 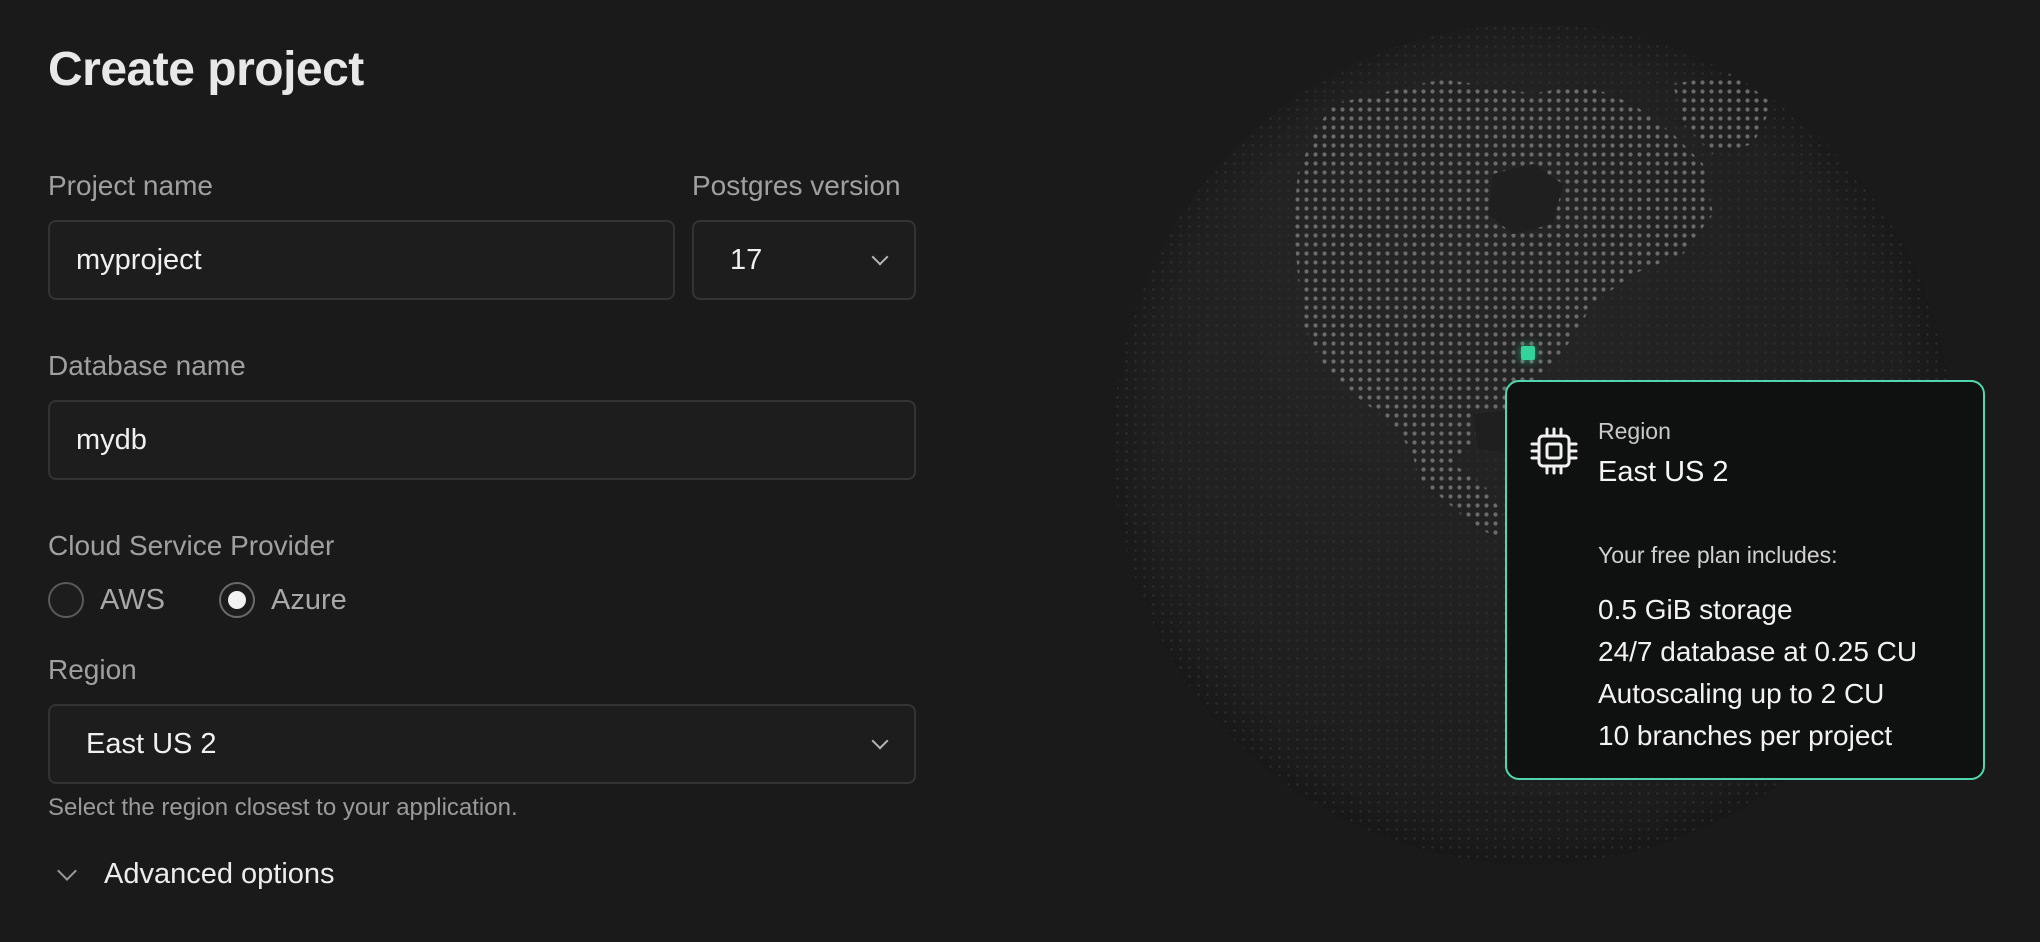 What do you see at coordinates (151, 743) in the screenshot?
I see `region-value: East US 2` at bounding box center [151, 743].